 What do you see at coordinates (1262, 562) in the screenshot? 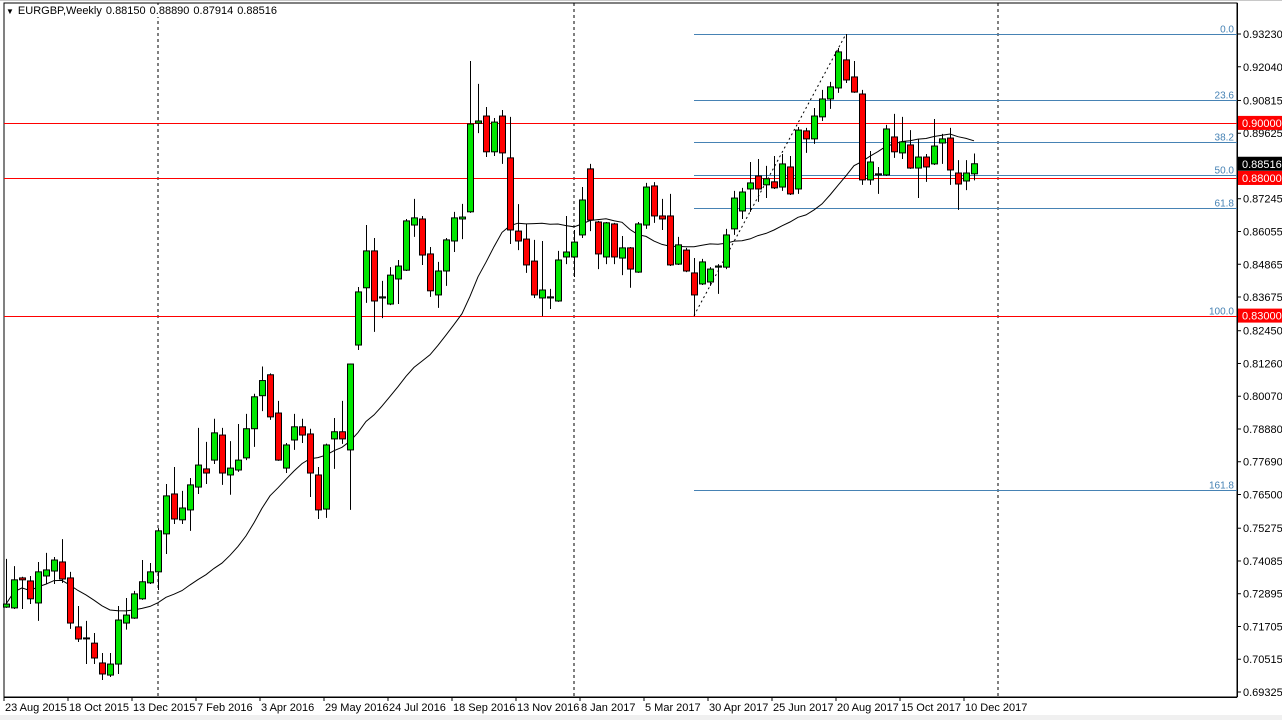
I see `price-tick-label: 0.74085` at bounding box center [1262, 562].